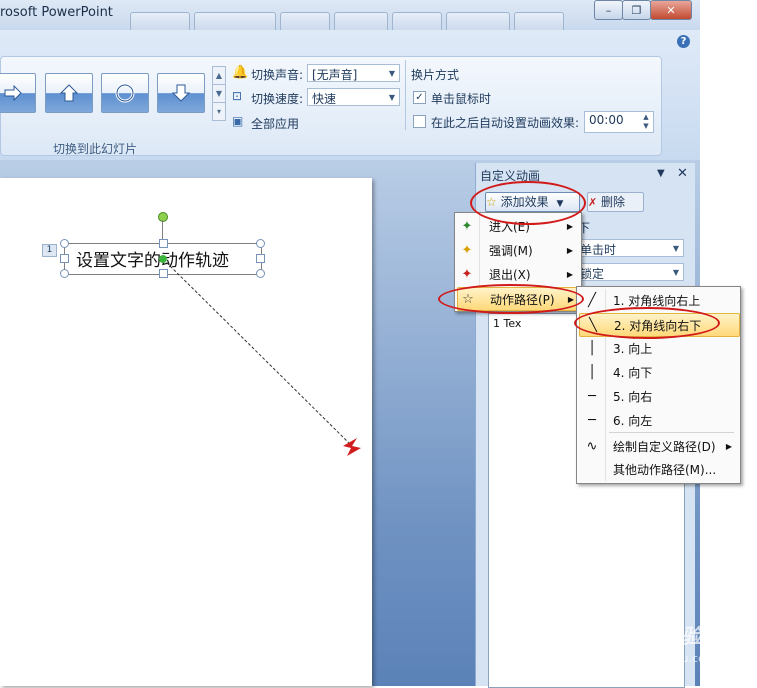 The height and width of the screenshot is (688, 757). I want to click on delete-label: 删除, so click(613, 202).